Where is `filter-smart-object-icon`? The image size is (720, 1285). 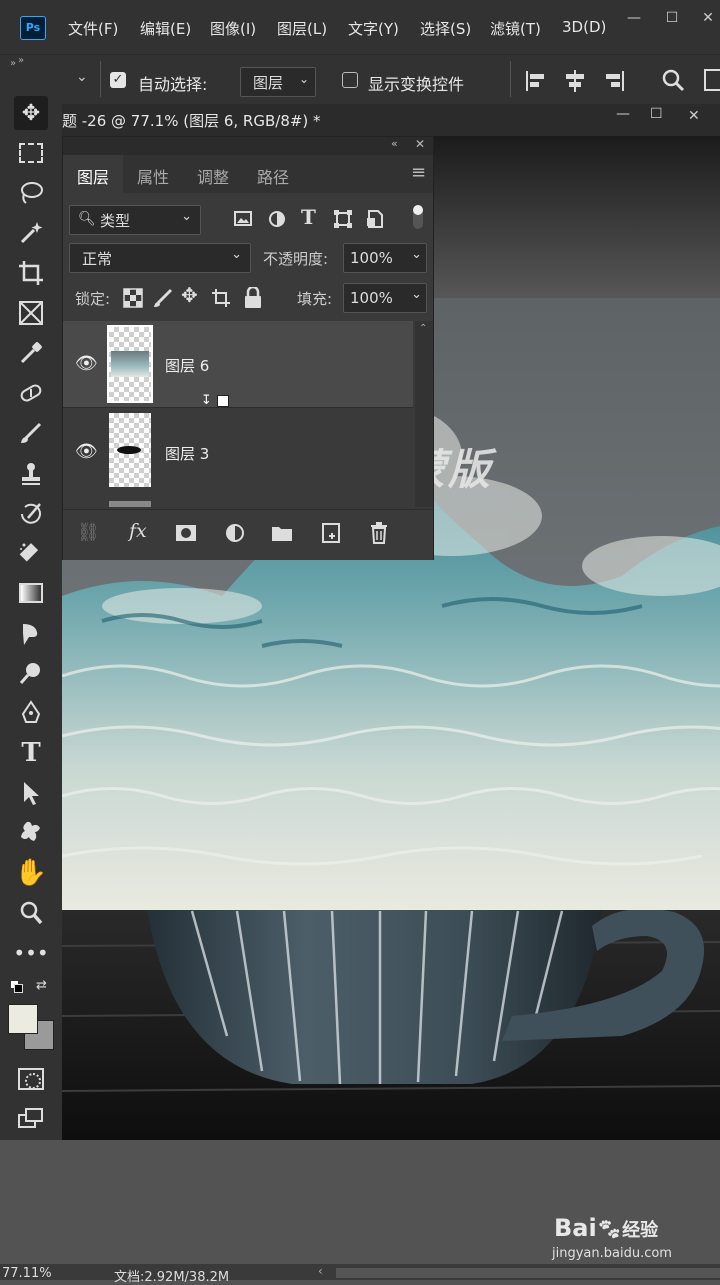
filter-smart-object-icon is located at coordinates (375, 219).